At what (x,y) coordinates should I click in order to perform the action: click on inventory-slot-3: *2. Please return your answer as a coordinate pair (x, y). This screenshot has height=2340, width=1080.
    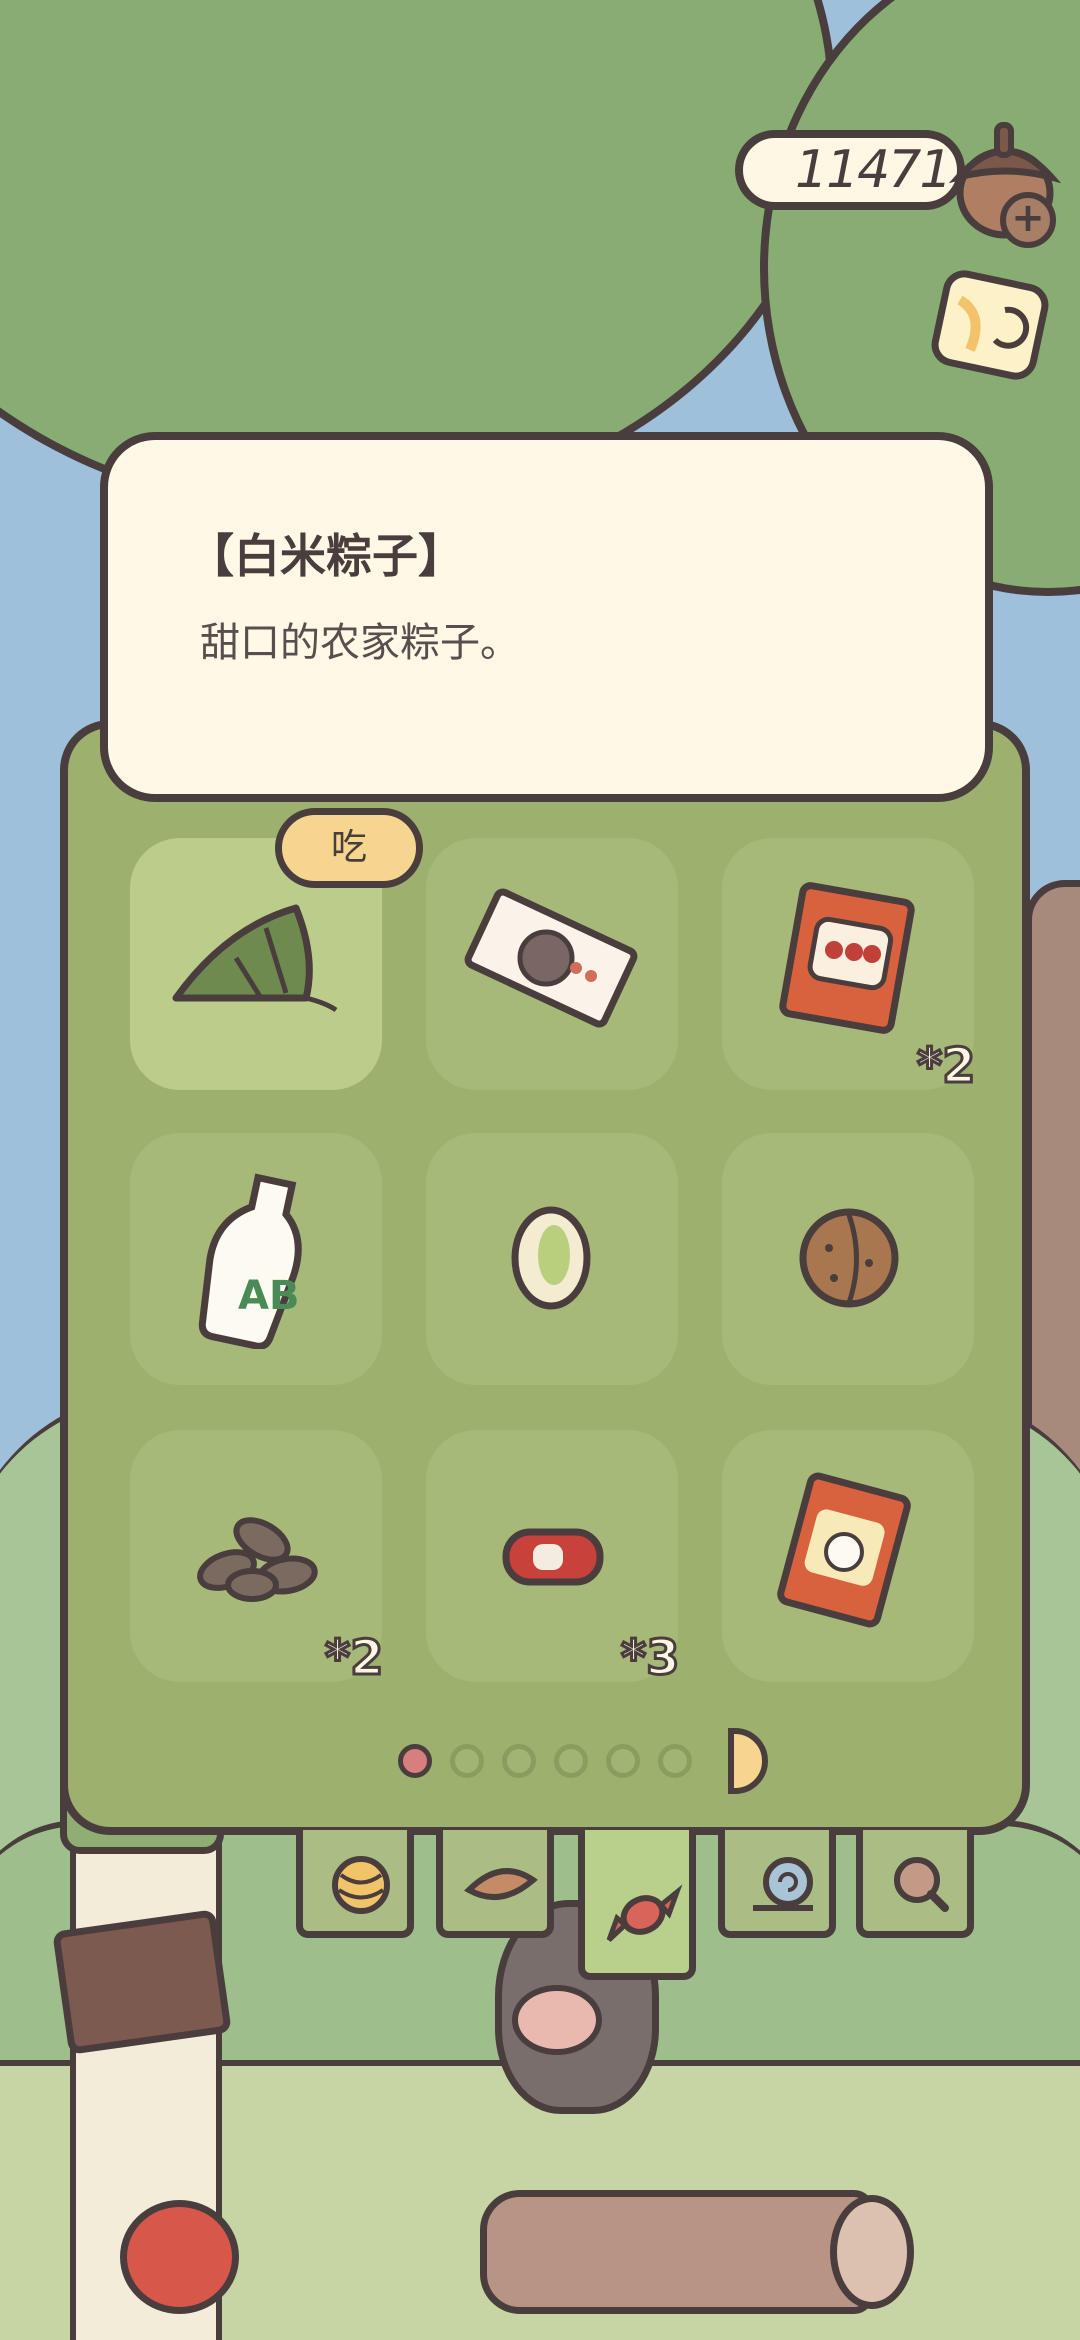
    Looking at the image, I should click on (849, 967).